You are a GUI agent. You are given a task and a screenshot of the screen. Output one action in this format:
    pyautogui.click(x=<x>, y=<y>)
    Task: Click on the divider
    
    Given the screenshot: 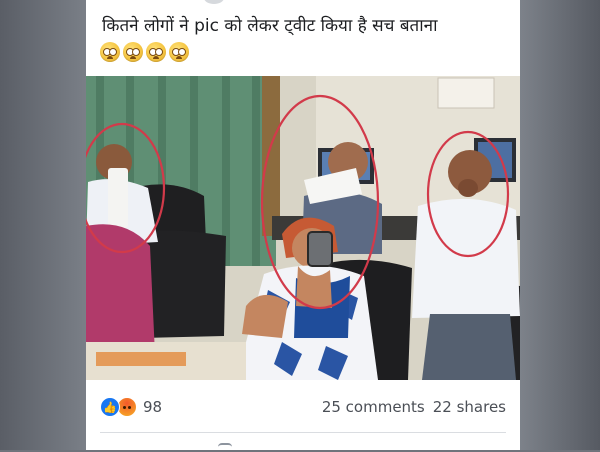 What is the action you would take?
    pyautogui.click(x=303, y=432)
    